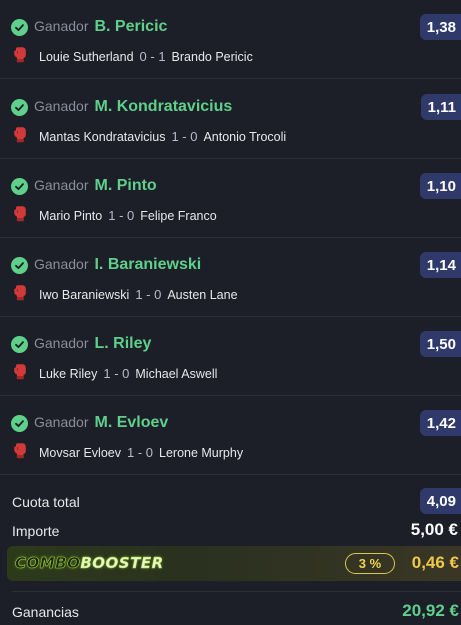  Describe the element at coordinates (178, 215) in the screenshot. I see `fighter-away: Felipe Franco` at that location.